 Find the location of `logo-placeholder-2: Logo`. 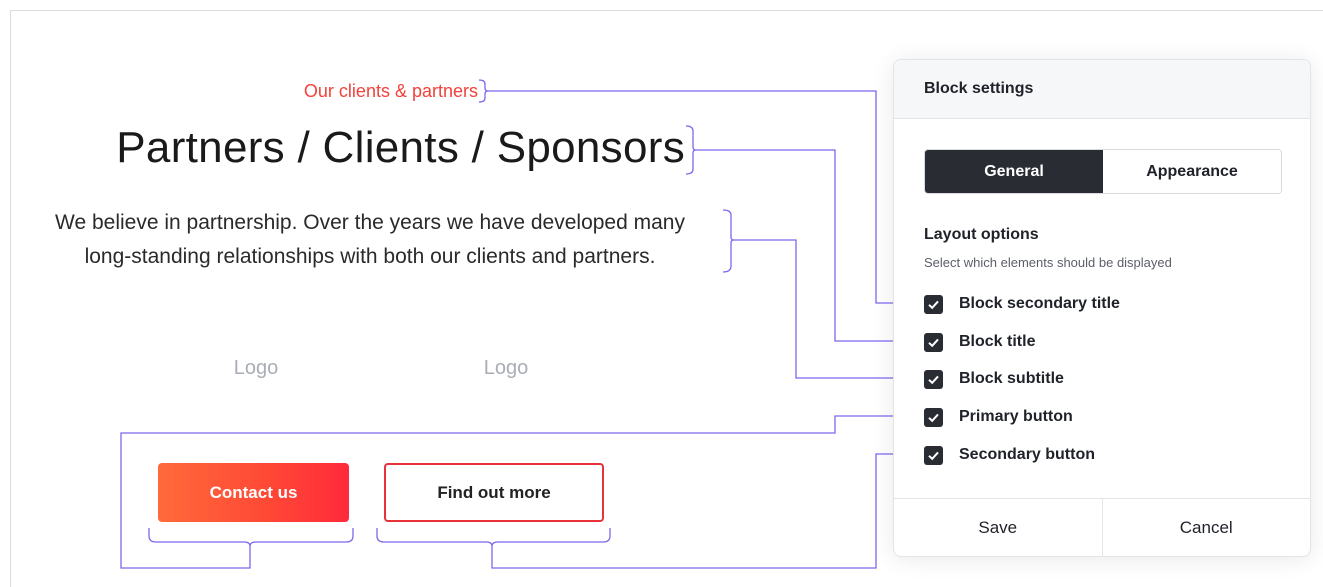

logo-placeholder-2: Logo is located at coordinates (506, 368).